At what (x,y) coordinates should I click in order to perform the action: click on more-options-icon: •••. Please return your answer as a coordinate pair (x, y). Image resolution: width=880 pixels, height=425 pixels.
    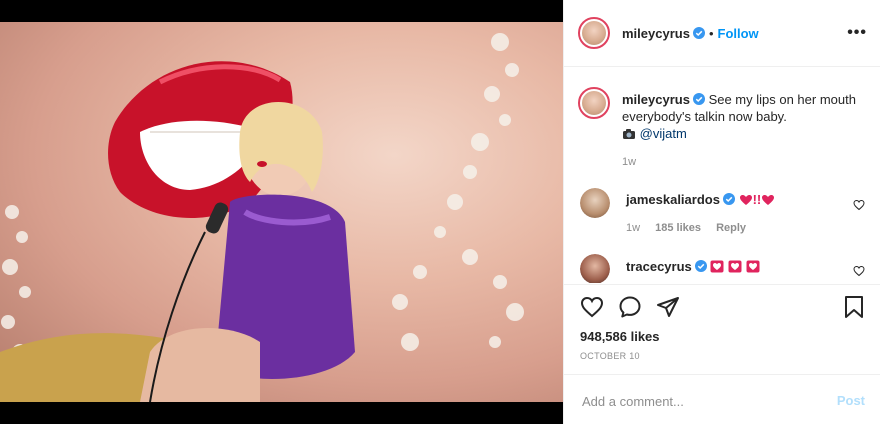
    Looking at the image, I should click on (857, 33).